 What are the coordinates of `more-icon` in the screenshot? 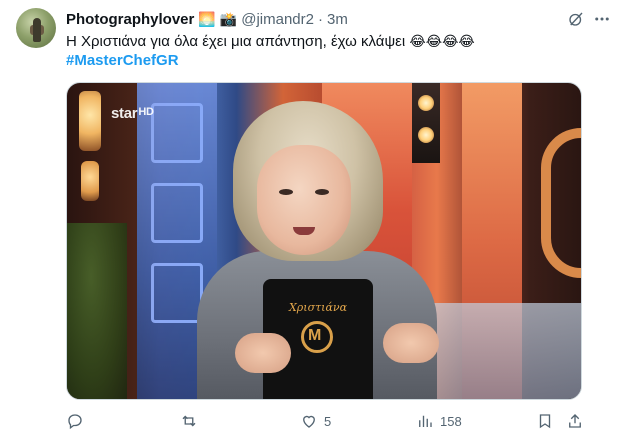 It's located at (602, 19).